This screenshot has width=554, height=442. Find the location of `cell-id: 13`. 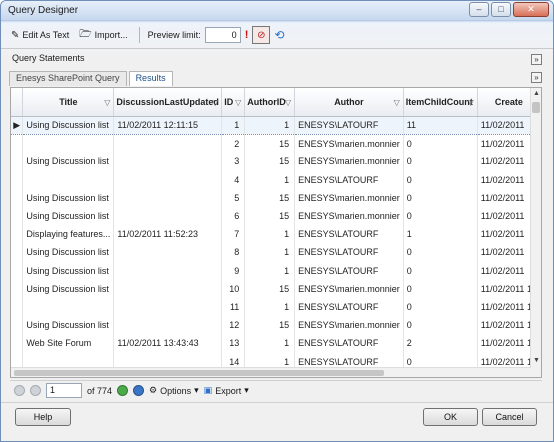

cell-id: 13 is located at coordinates (233, 343).